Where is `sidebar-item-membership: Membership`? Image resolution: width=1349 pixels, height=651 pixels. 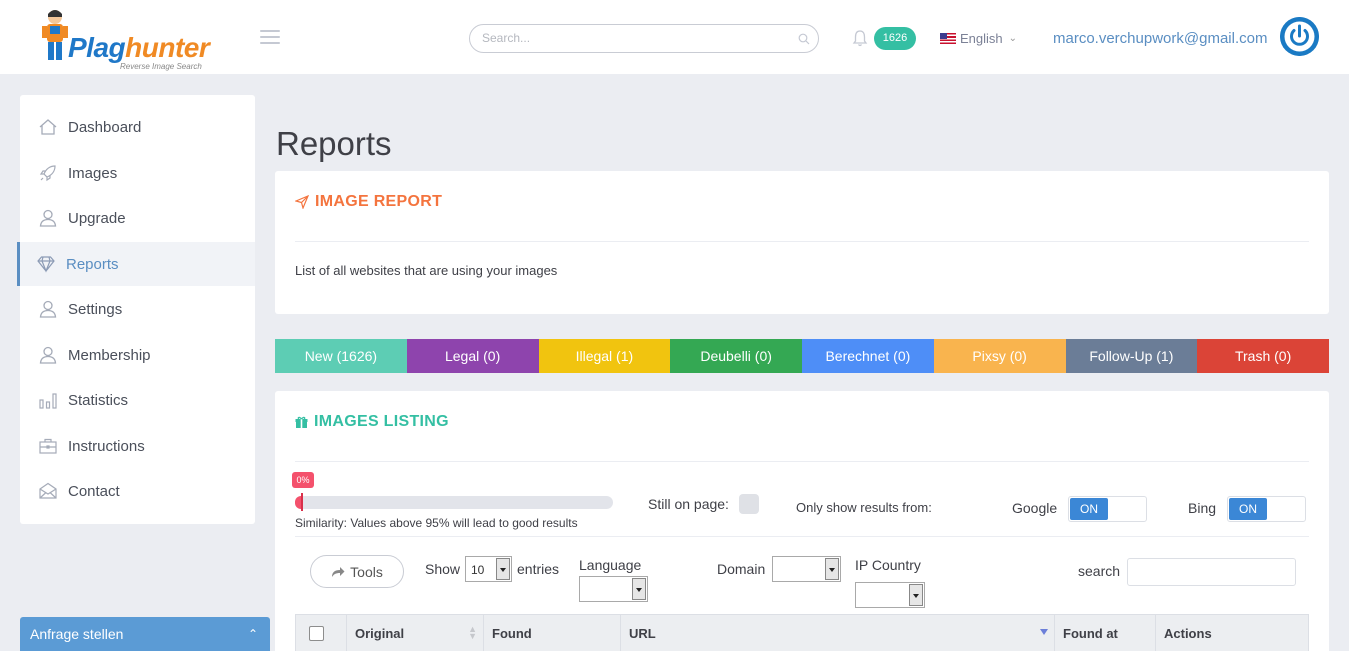 sidebar-item-membership: Membership is located at coordinates (137, 355).